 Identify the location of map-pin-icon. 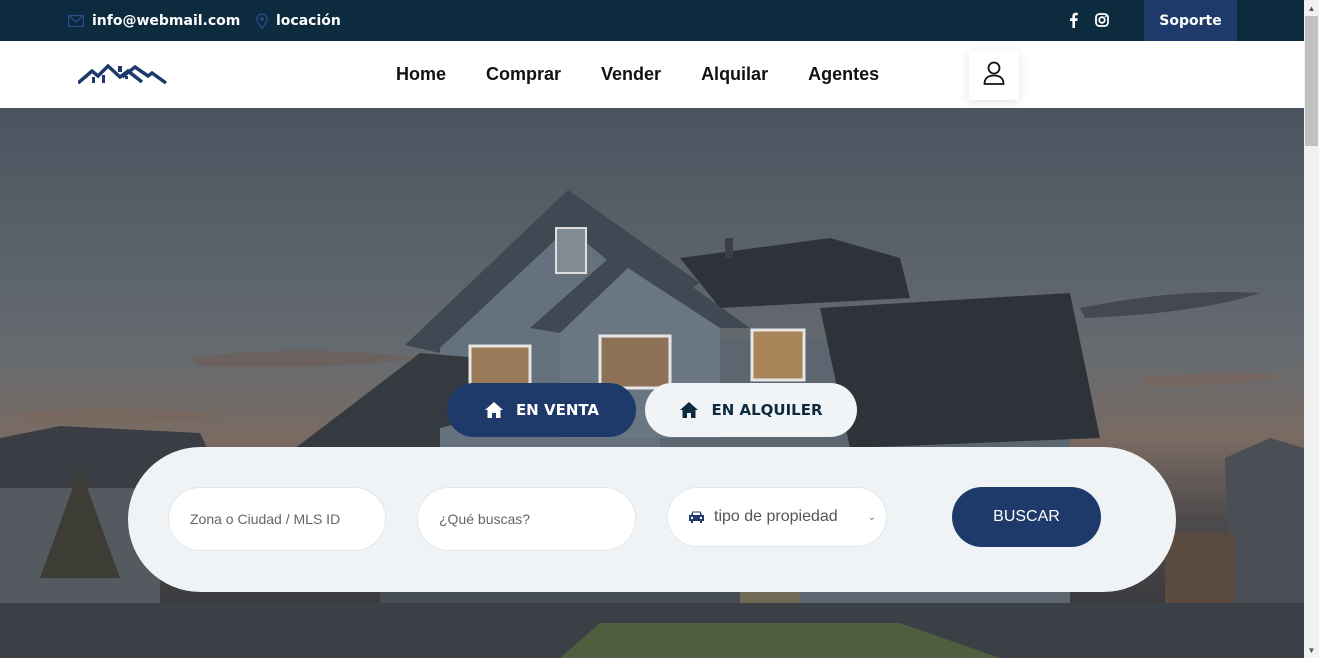
(262, 20).